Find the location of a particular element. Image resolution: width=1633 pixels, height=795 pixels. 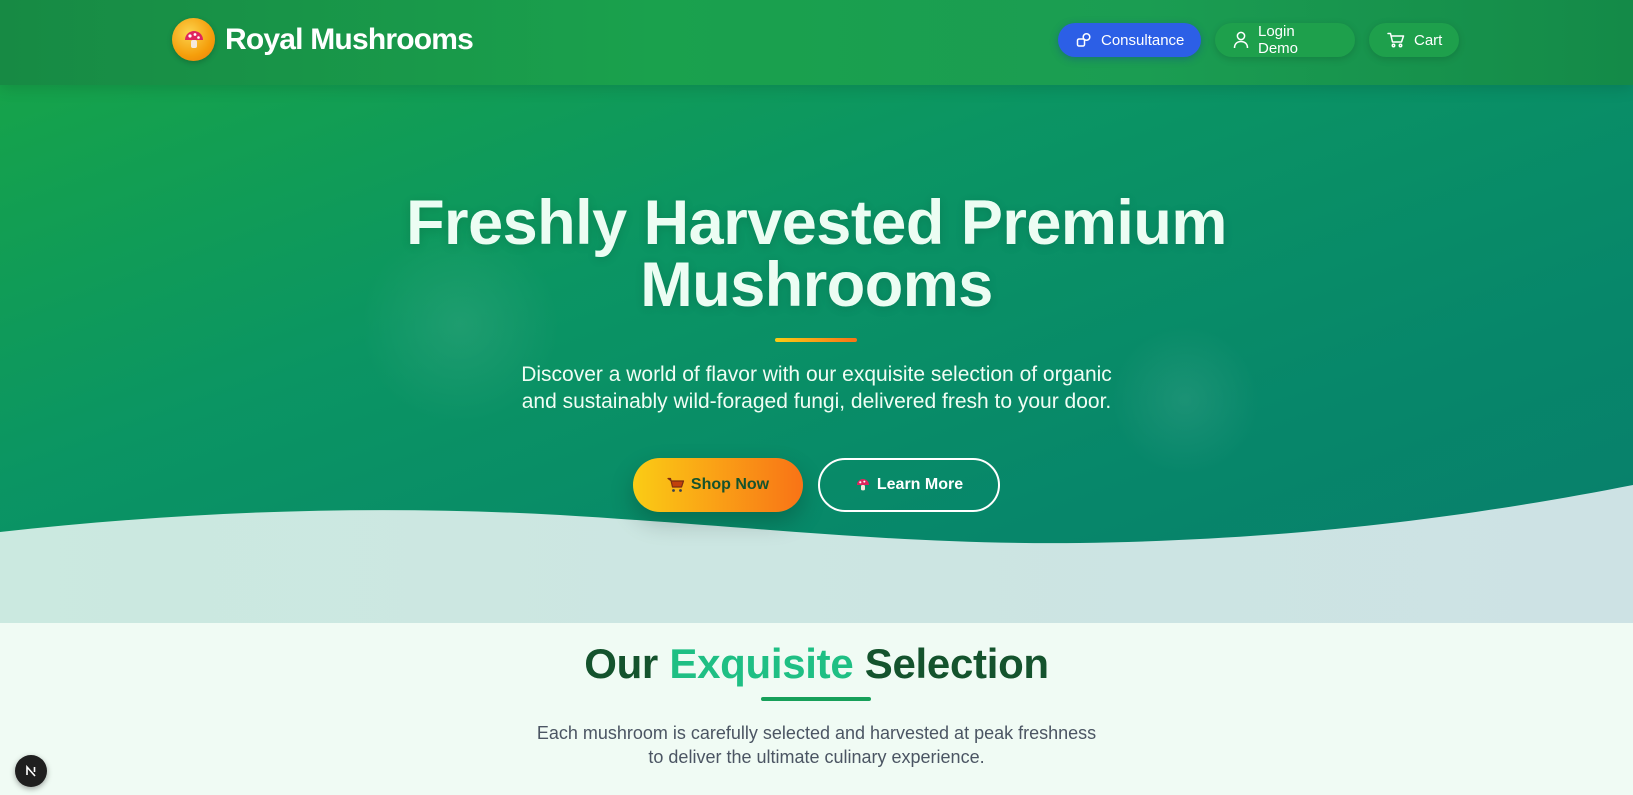

learn-more-label: Learn More is located at coordinates (920, 484).